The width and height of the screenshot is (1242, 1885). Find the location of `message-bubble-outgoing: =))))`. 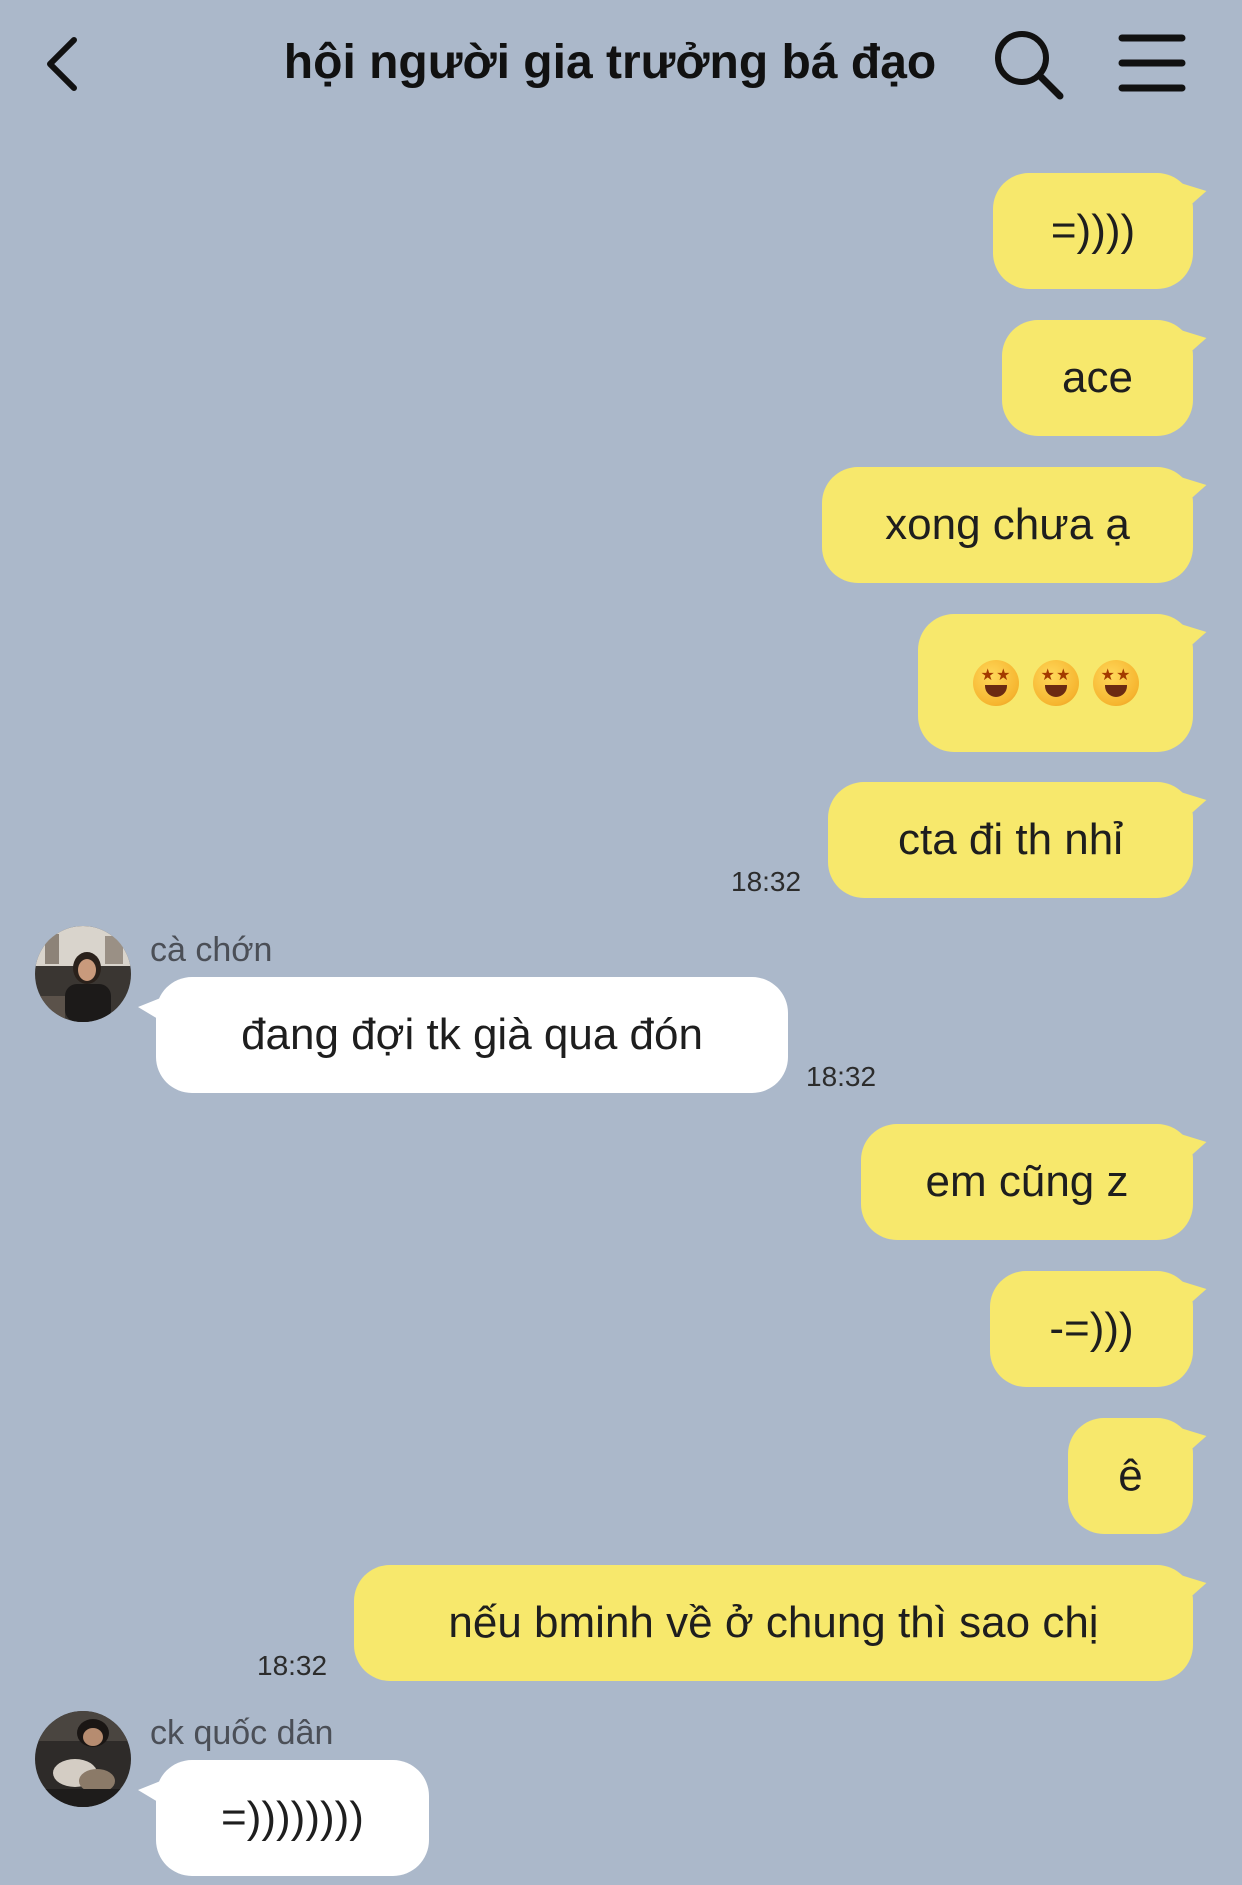

message-bubble-outgoing: =)))) is located at coordinates (1101, 231).